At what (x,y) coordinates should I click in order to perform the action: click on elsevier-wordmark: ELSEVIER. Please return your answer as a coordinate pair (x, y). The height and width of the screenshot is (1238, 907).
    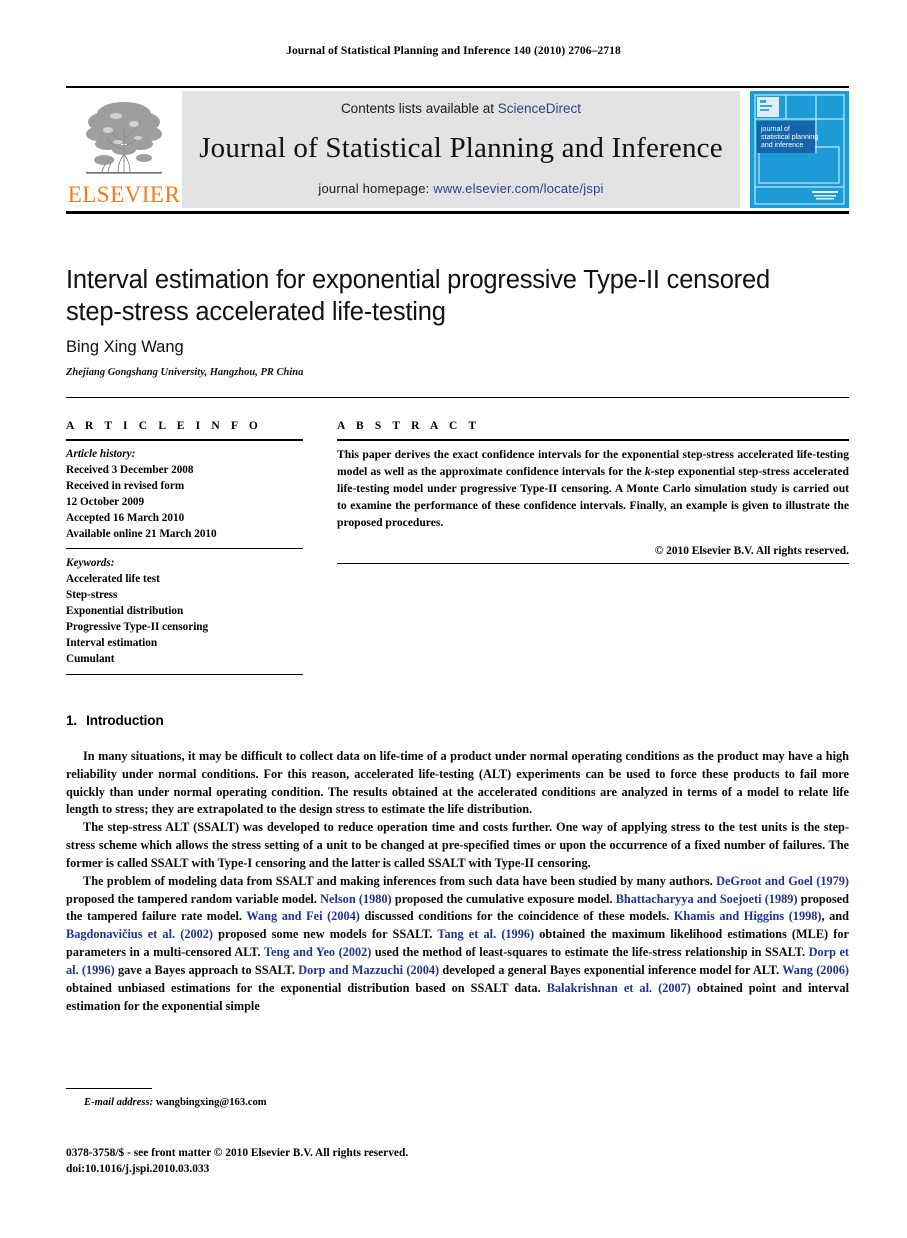
    Looking at the image, I should click on (124, 194).